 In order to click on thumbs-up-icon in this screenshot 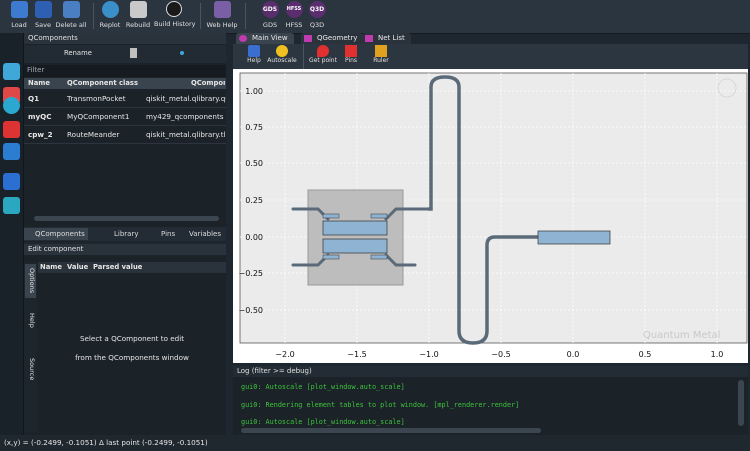, I will do `click(11, 71)`.